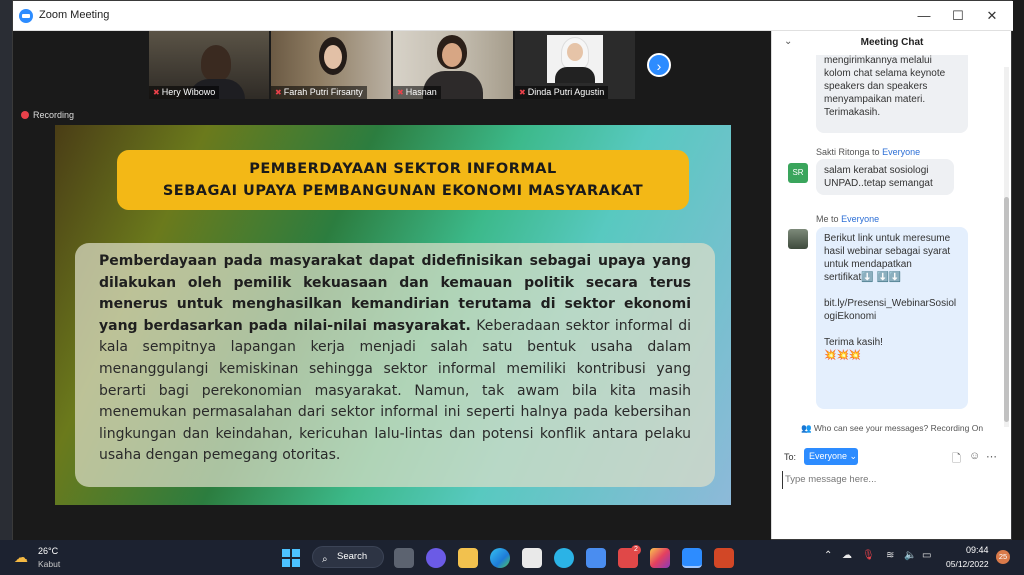 The width and height of the screenshot is (1024, 575). Describe the element at coordinates (188, 92) in the screenshot. I see `participant-name: Hery Wibowo` at that location.